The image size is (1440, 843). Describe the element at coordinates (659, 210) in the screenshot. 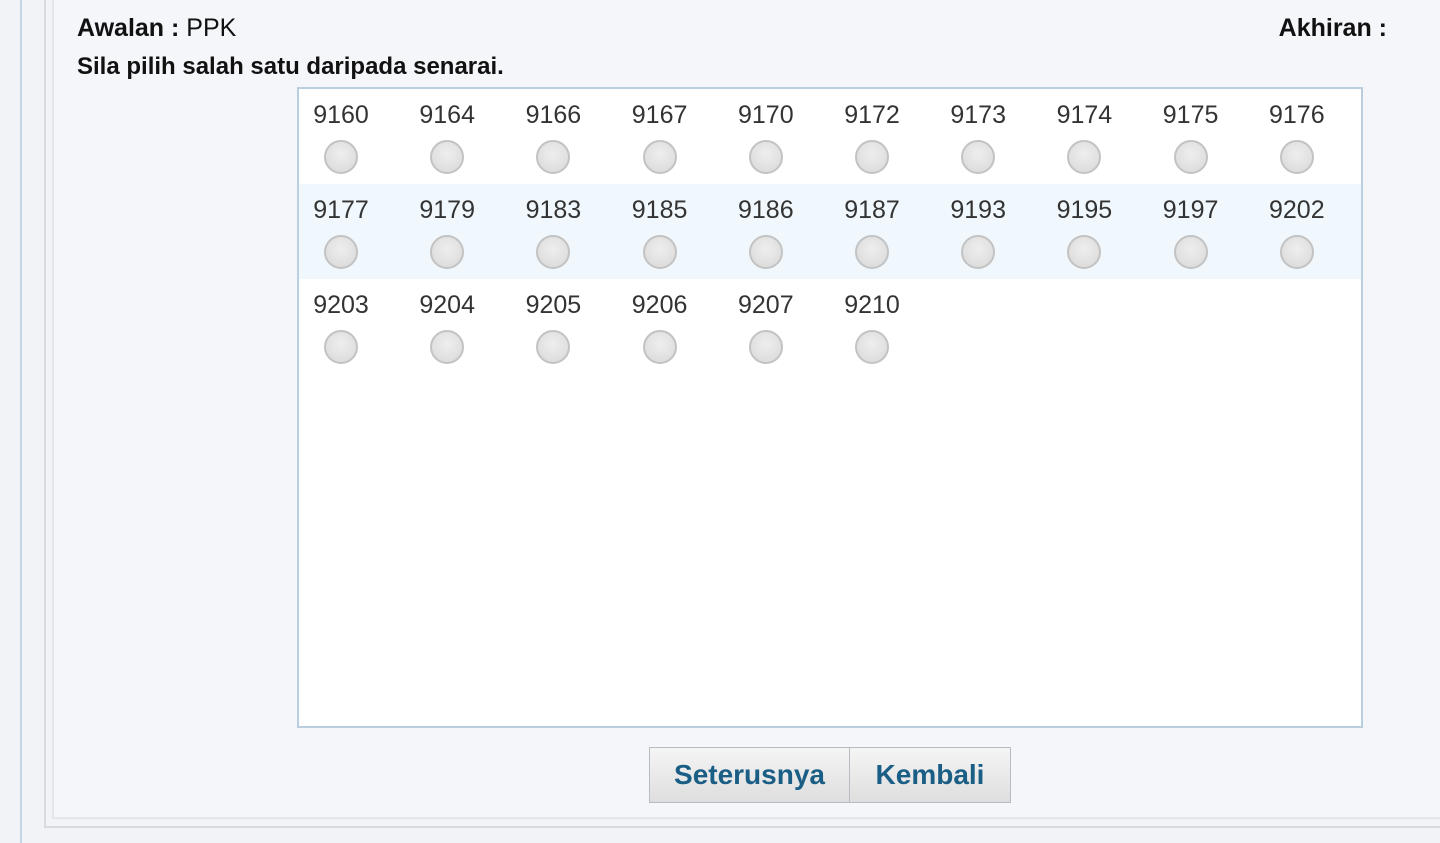

I see `option-number-label: 9185` at that location.